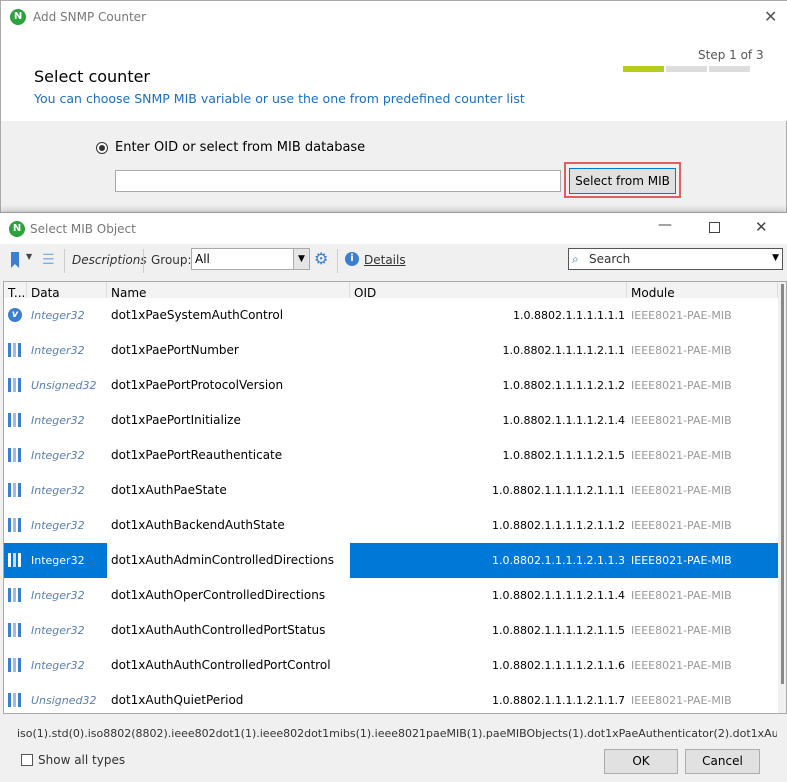 The height and width of the screenshot is (782, 787). Describe the element at coordinates (171, 260) in the screenshot. I see `group-label: Group:` at that location.